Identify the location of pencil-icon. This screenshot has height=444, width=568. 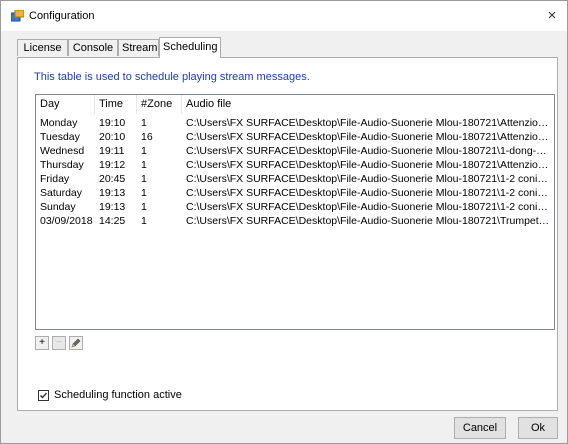
(76, 343).